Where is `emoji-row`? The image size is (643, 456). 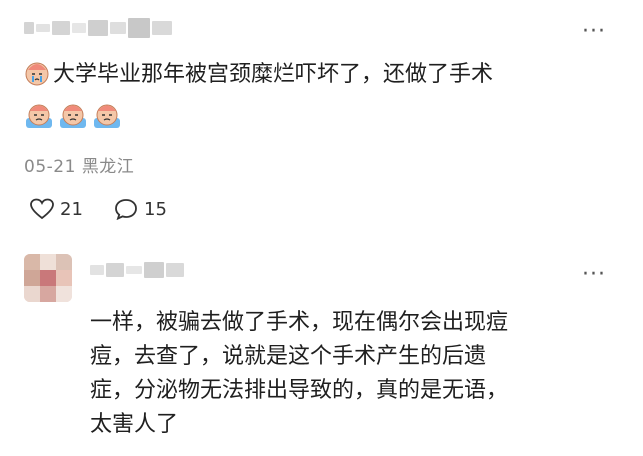 emoji-row is located at coordinates (73, 116).